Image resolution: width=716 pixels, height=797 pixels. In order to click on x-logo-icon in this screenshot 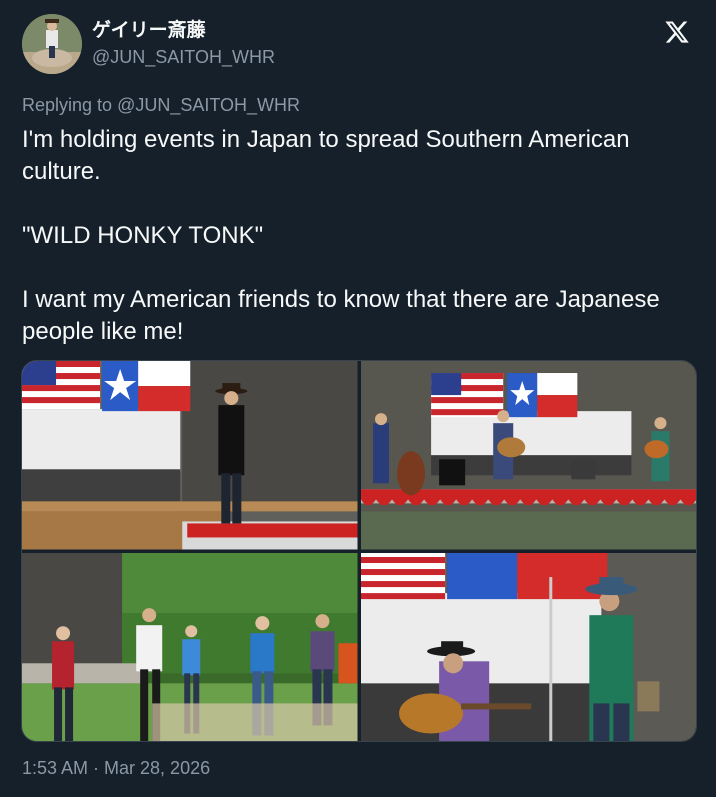, I will do `click(677, 32)`.